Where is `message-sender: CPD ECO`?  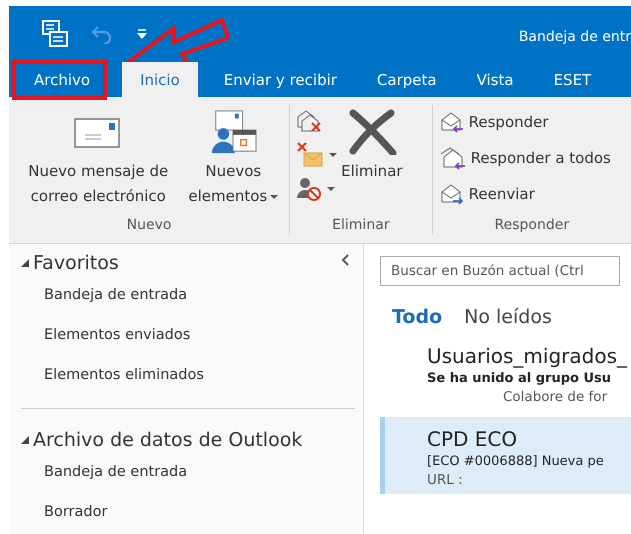
message-sender: CPD ECO is located at coordinates (472, 439).